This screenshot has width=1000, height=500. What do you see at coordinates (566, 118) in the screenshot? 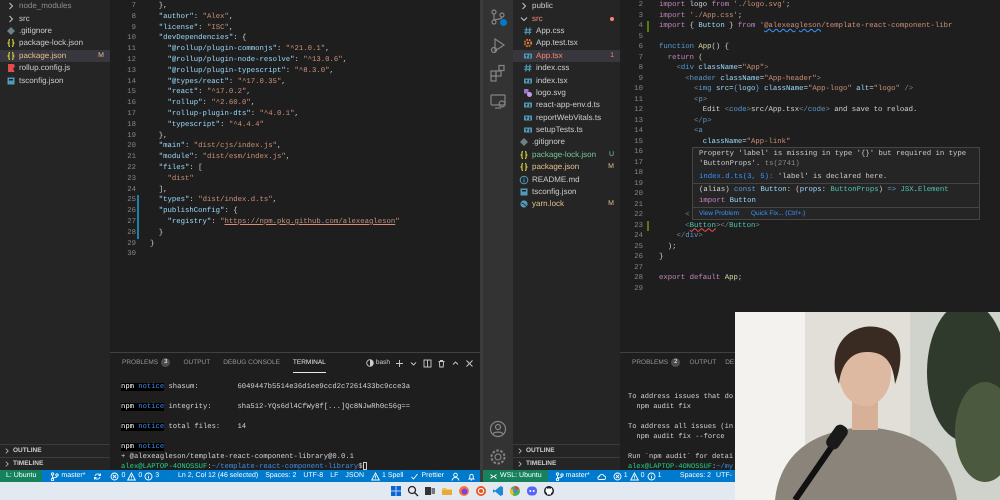
I see `file-item: reportWebVitals.ts` at bounding box center [566, 118].